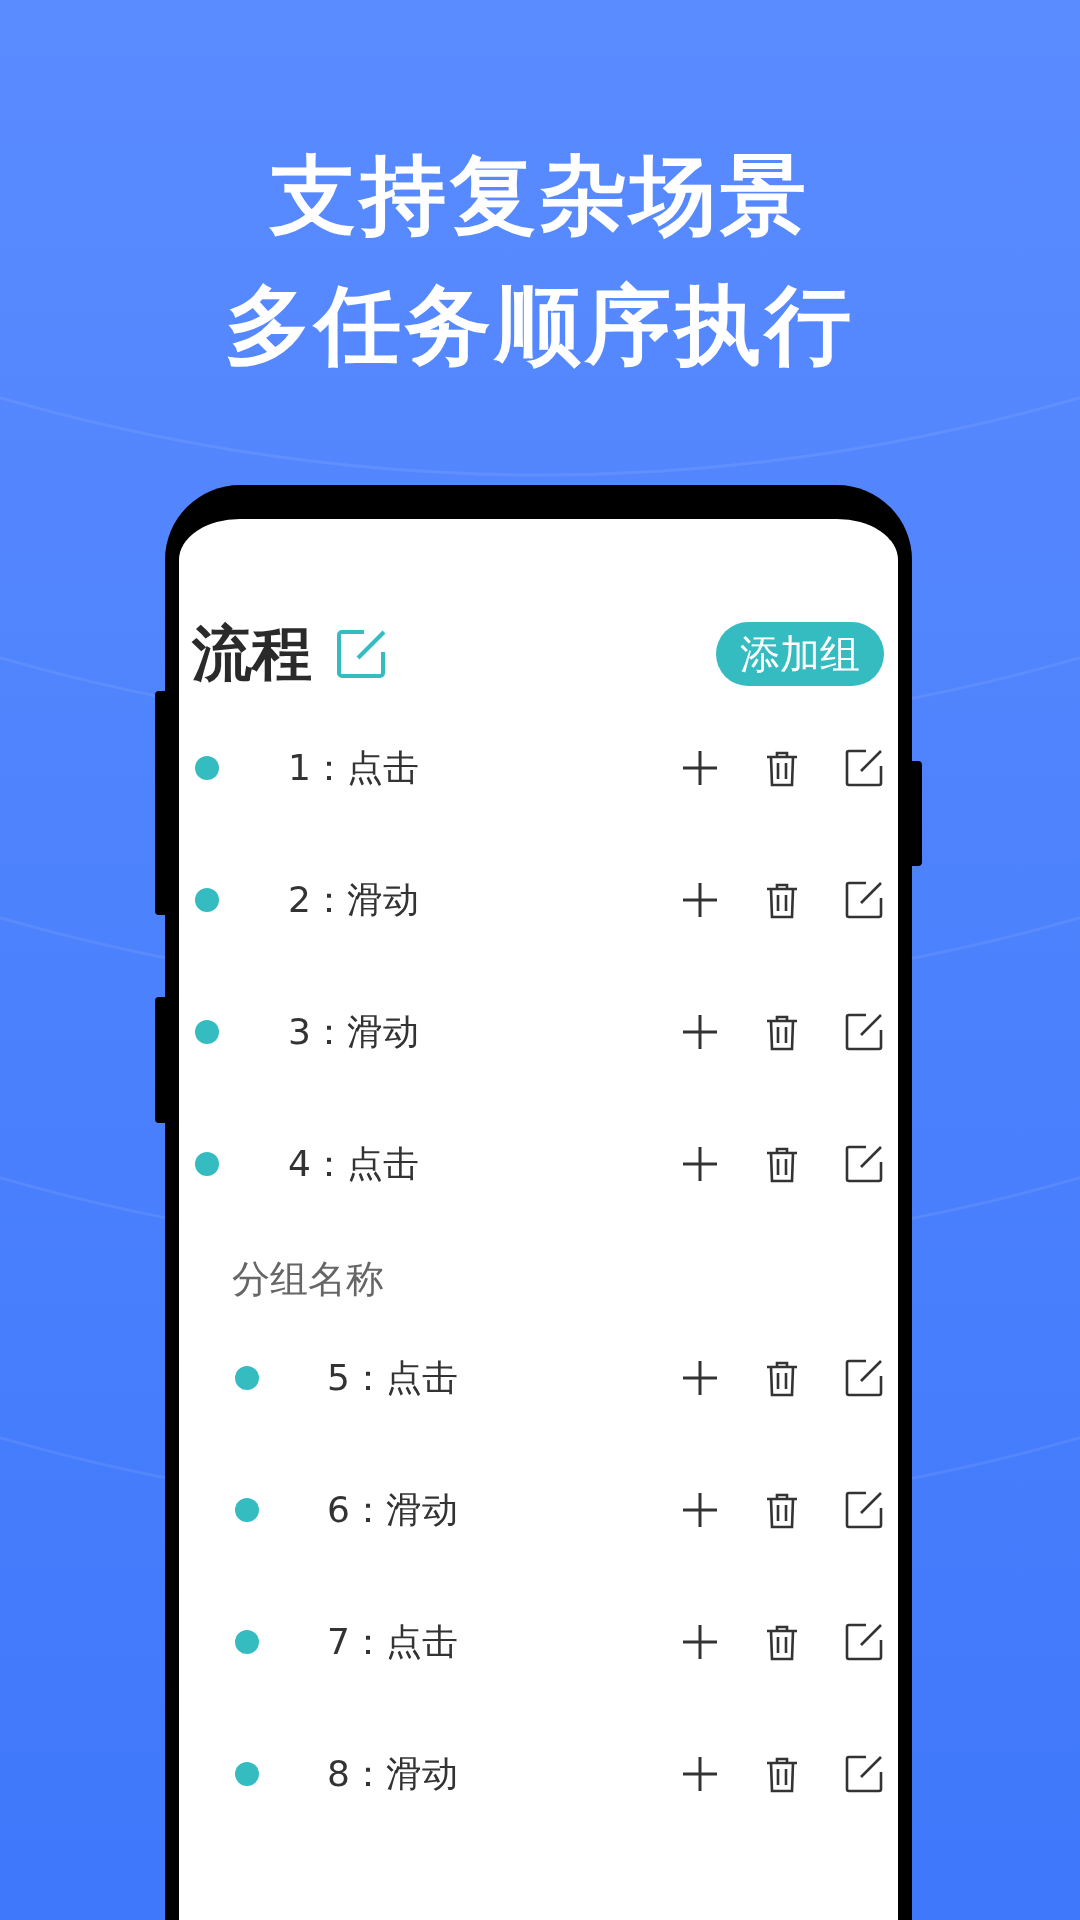 Image resolution: width=1080 pixels, height=1920 pixels. What do you see at coordinates (503, 1510) in the screenshot?
I see `step-label: 6：滑动` at bounding box center [503, 1510].